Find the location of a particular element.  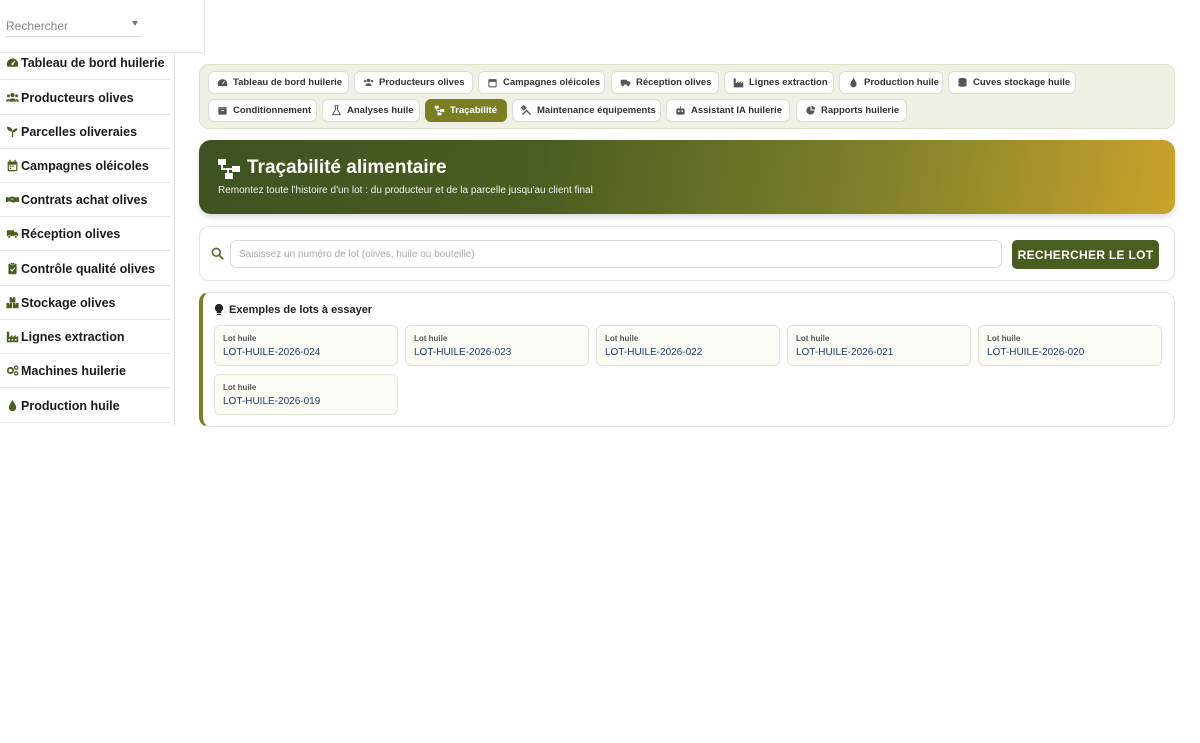

tab-reports: Rapports huilerie is located at coordinates (851, 110).